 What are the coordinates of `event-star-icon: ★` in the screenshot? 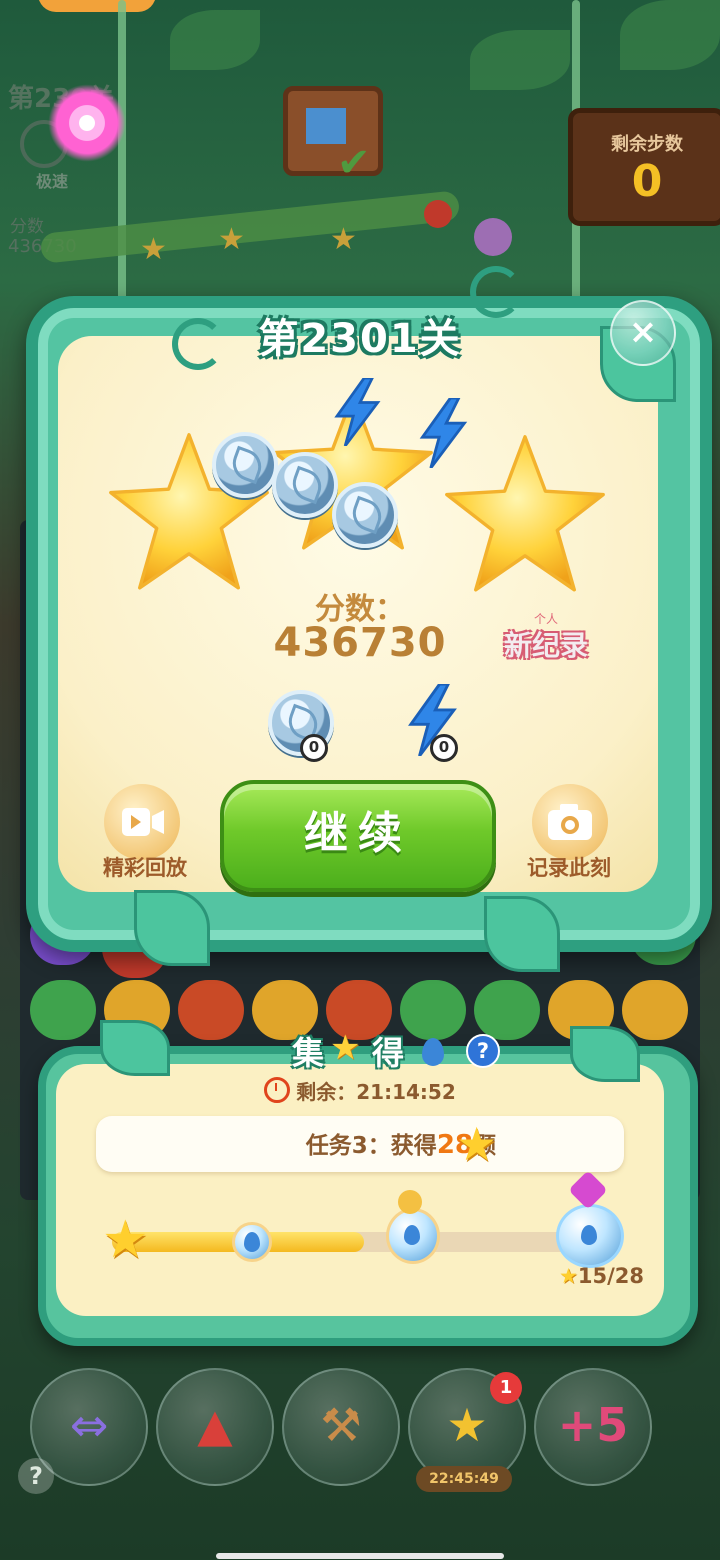 It's located at (345, 1048).